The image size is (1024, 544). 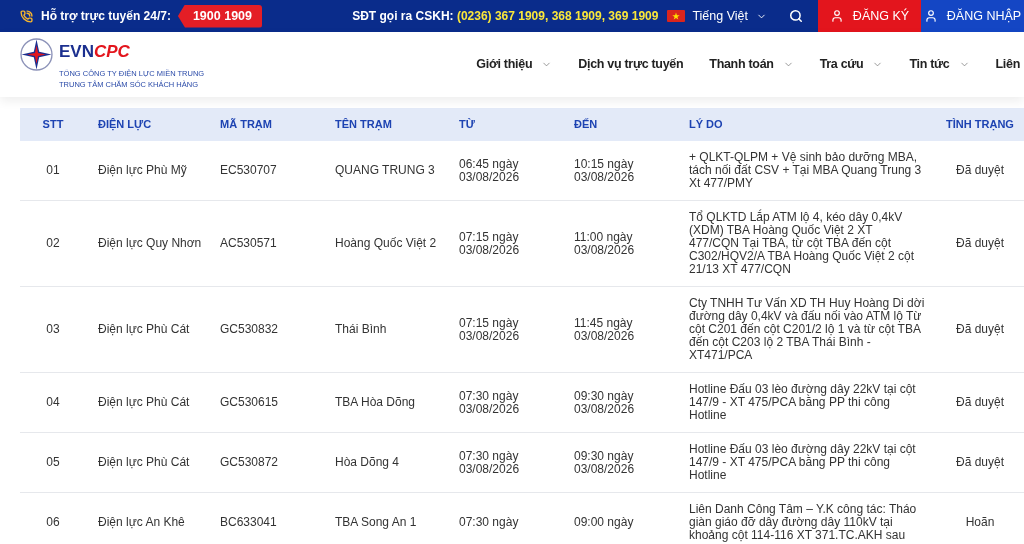 I want to click on branch-name: Điện lực Phù Mỹ, so click(x=142, y=170).